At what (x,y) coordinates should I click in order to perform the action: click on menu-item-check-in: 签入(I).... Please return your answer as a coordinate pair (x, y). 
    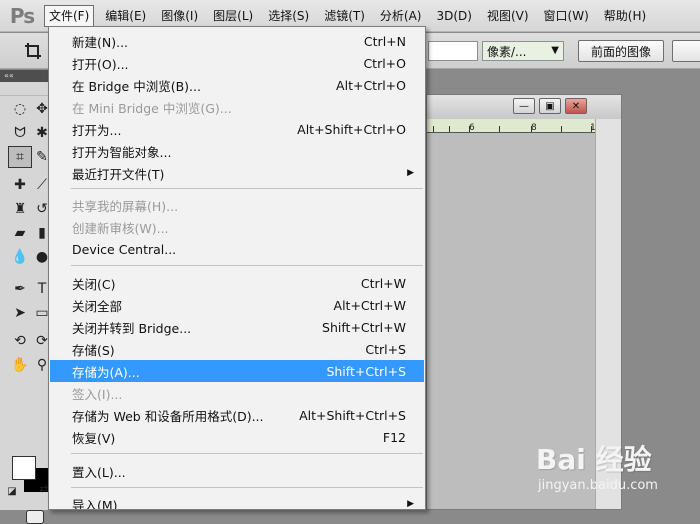
    Looking at the image, I should click on (97, 394).